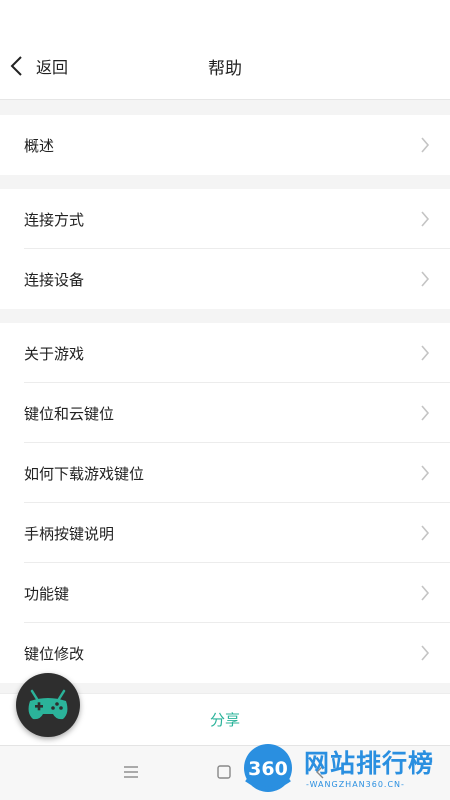  What do you see at coordinates (69, 533) in the screenshot?
I see `help-item-label: 手柄按键说明` at bounding box center [69, 533].